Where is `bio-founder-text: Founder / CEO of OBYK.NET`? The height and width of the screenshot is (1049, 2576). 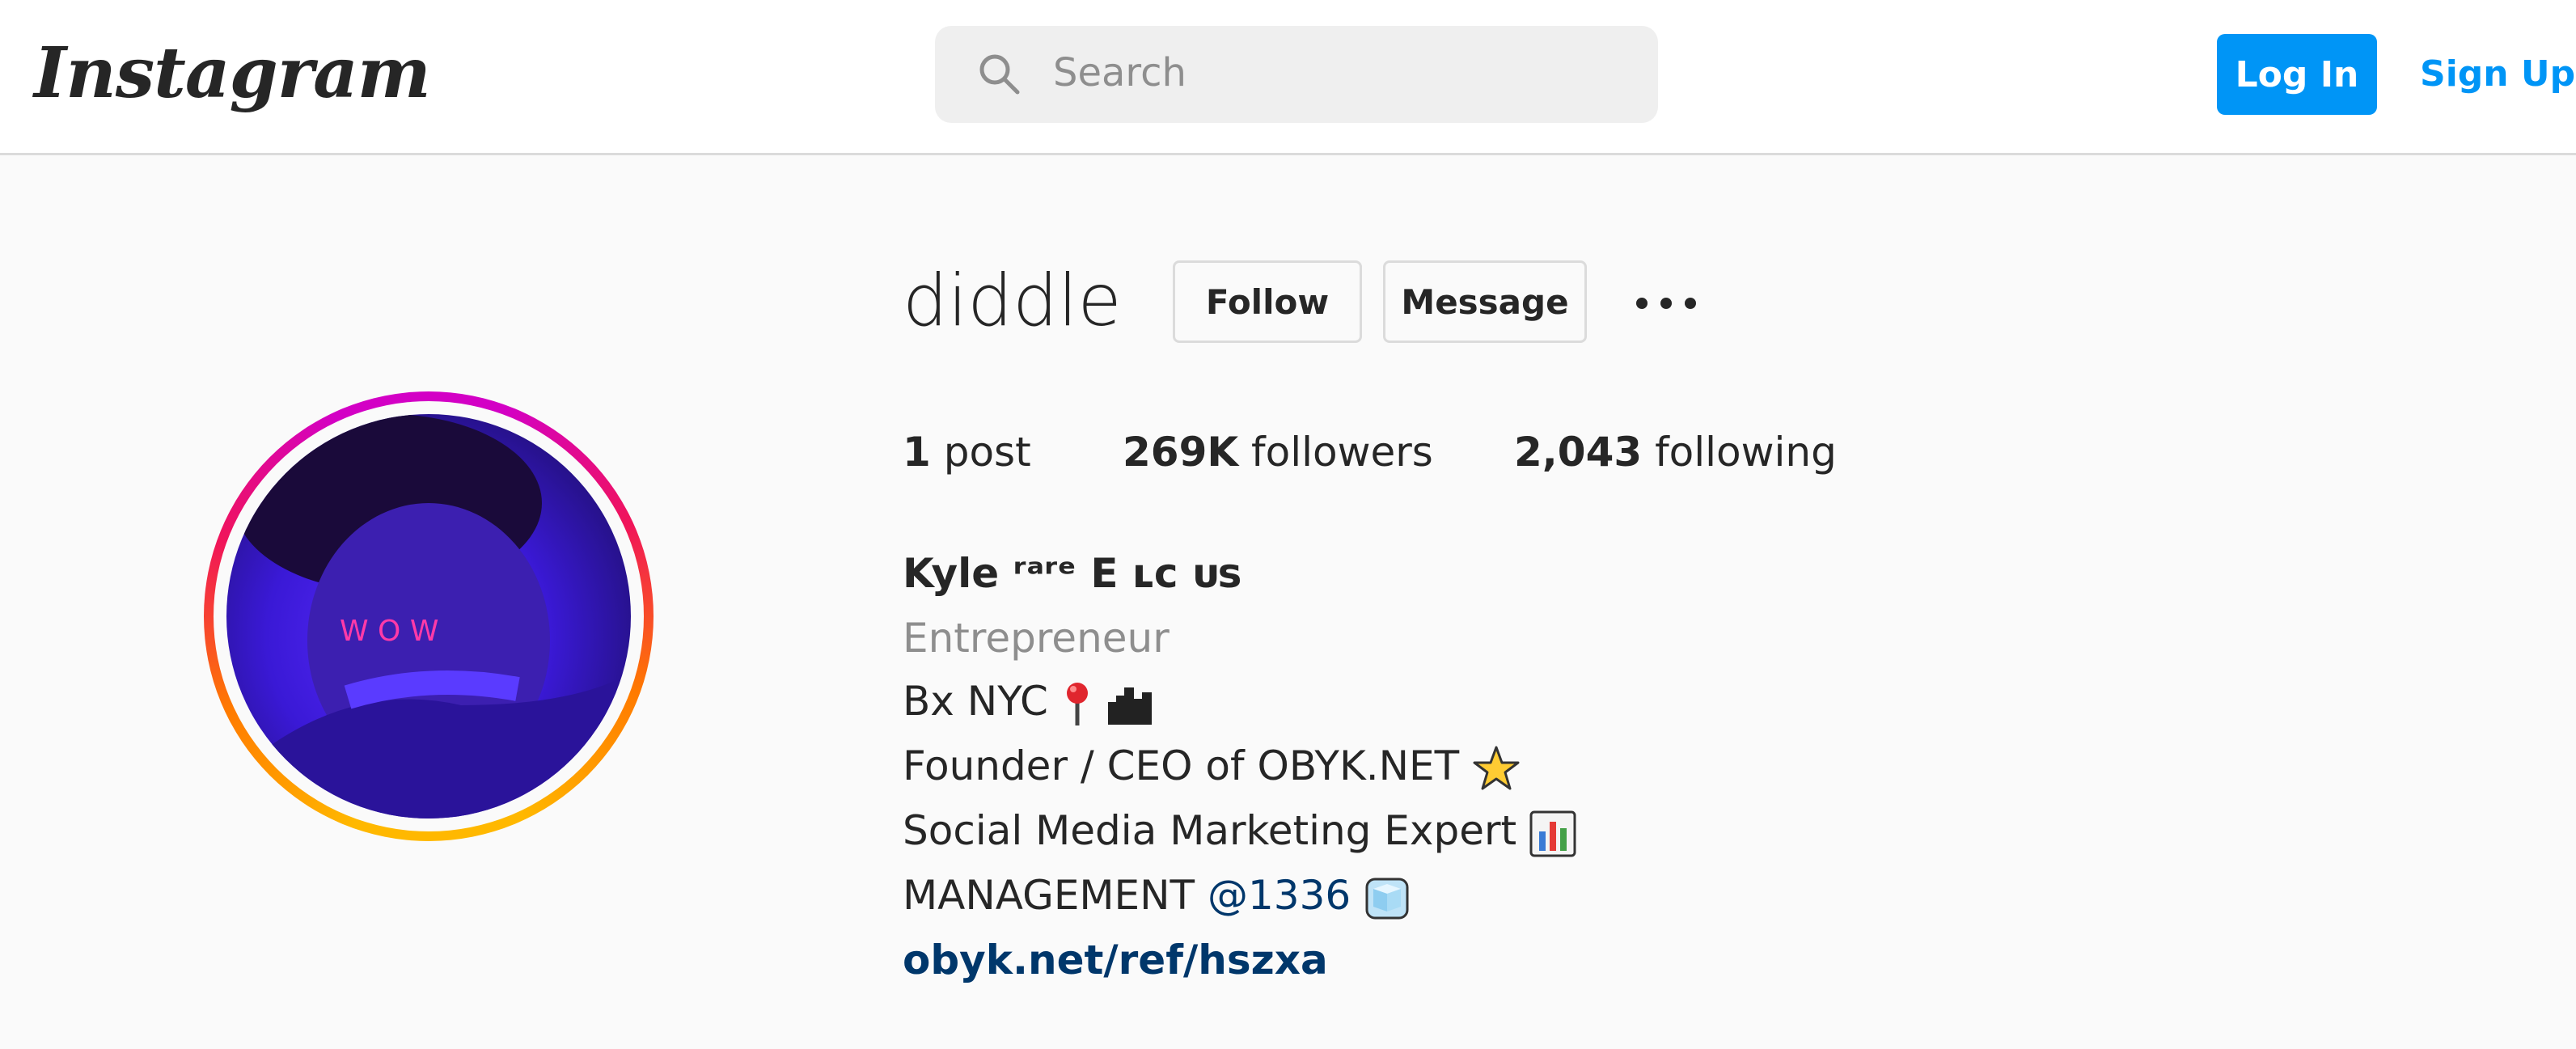 bio-founder-text: Founder / CEO of OBYK.NET is located at coordinates (1181, 765).